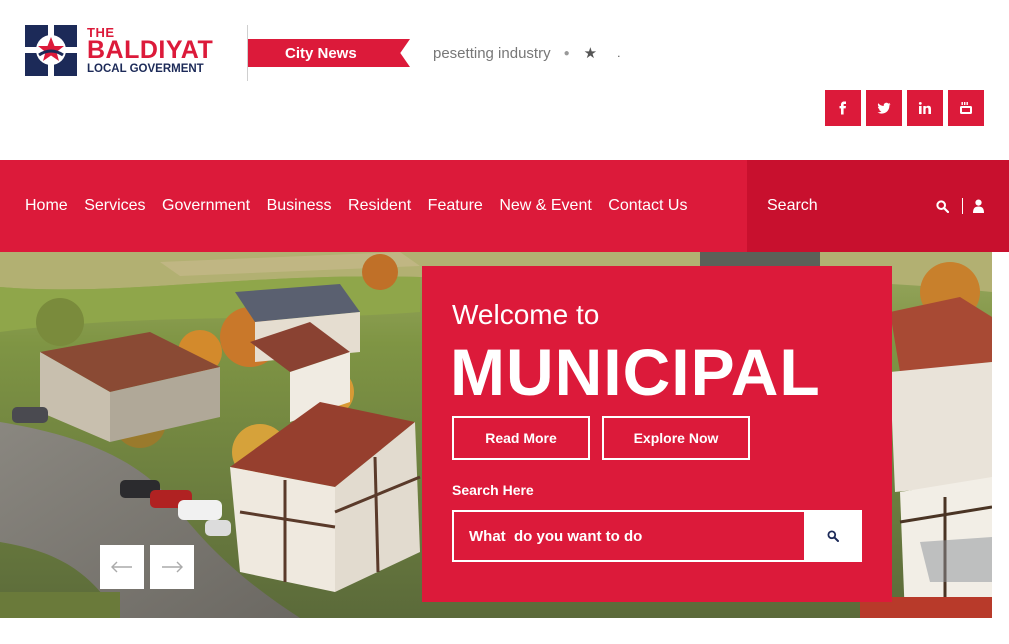 The image size is (1009, 644). I want to click on header-divider, so click(247, 53).